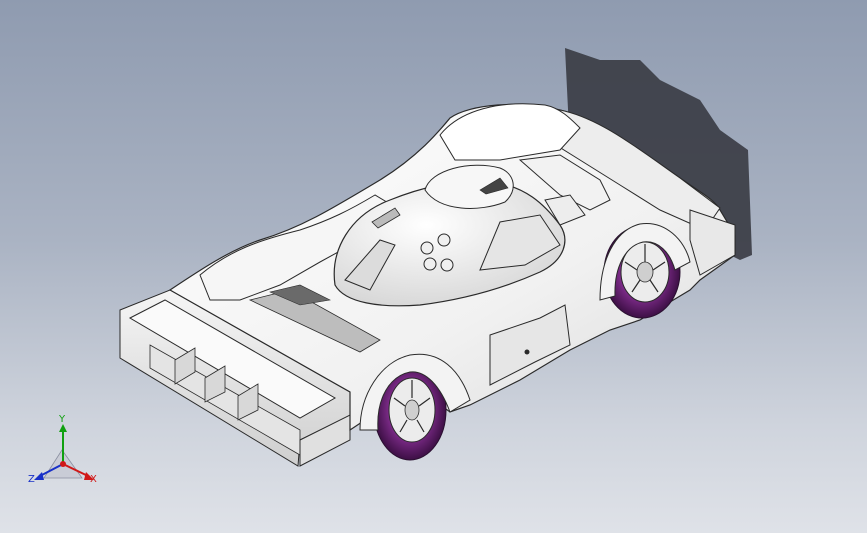 This screenshot has height=533, width=867. What do you see at coordinates (62, 419) in the screenshot?
I see `y-axis-label: Y` at bounding box center [62, 419].